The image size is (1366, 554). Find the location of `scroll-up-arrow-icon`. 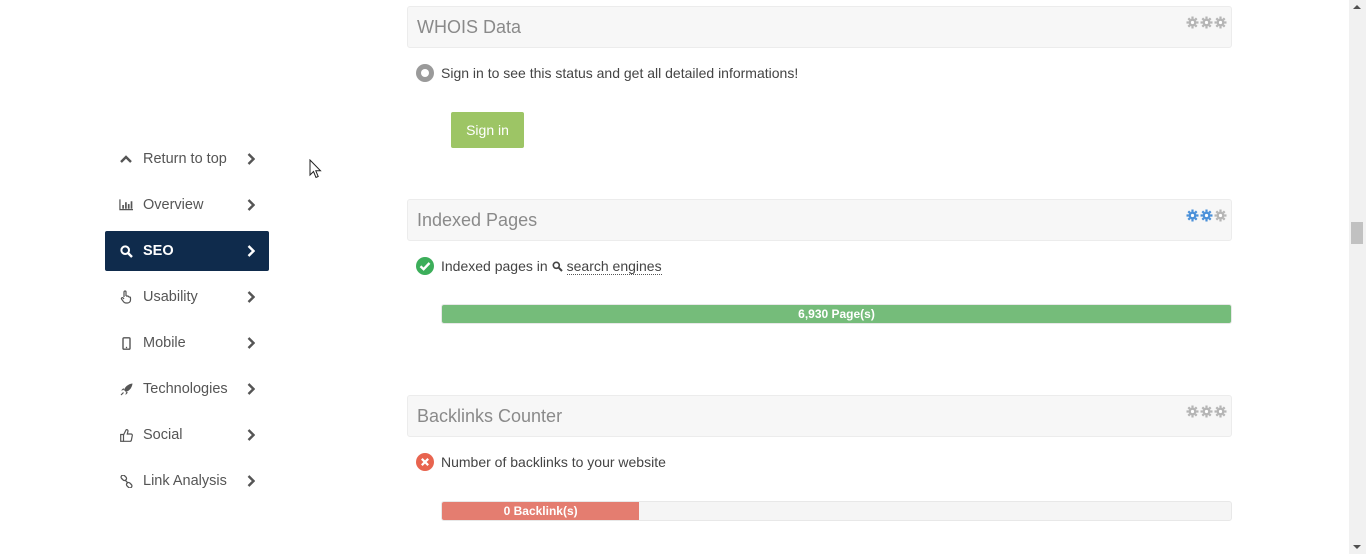

scroll-up-arrow-icon is located at coordinates (1357, 7).